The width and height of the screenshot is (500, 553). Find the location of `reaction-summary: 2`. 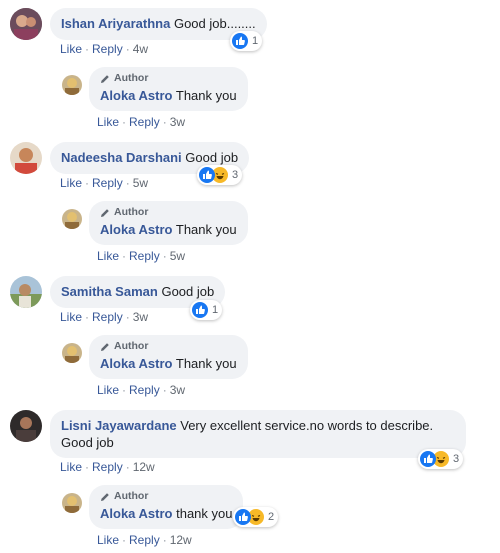

reaction-summary: 2 is located at coordinates (256, 517).